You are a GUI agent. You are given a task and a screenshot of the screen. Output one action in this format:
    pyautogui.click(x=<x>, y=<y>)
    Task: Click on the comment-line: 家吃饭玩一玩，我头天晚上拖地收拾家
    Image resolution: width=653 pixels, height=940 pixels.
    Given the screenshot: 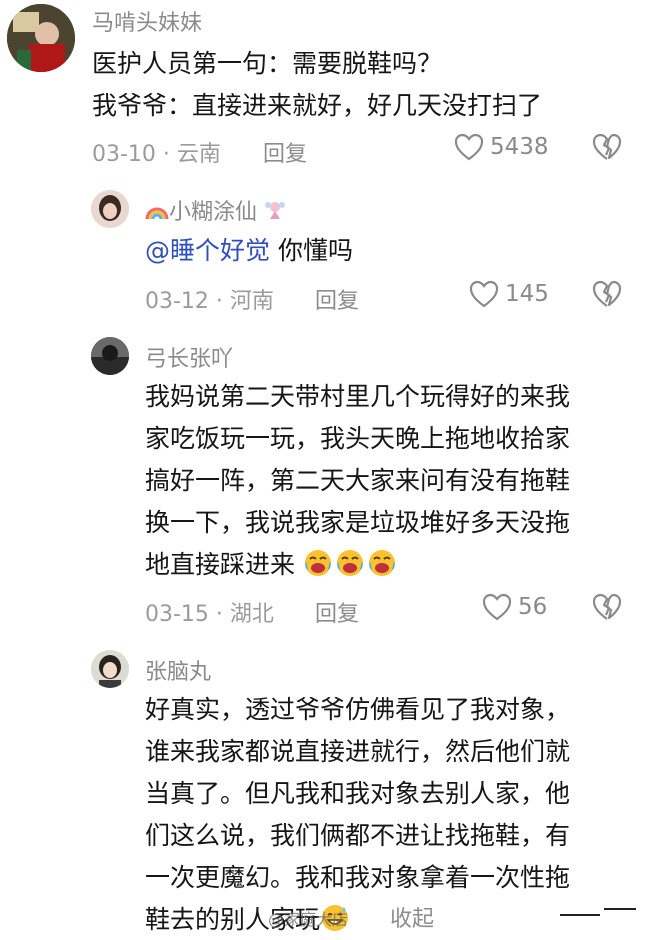 What is the action you would take?
    pyautogui.click(x=358, y=438)
    